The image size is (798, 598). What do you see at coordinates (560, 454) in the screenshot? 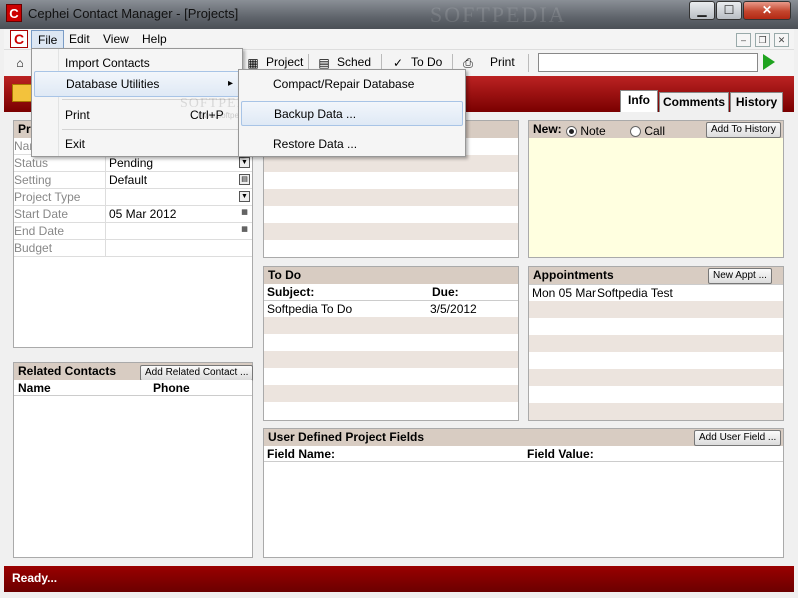
I see `column-field-value: Field Value:` at bounding box center [560, 454].